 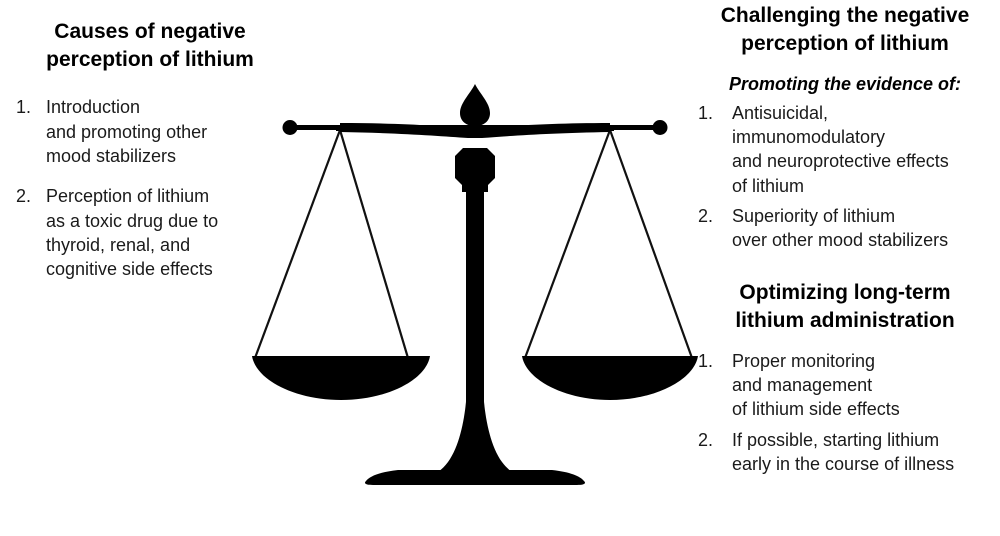 What do you see at coordinates (150, 59) in the screenshot?
I see `left-heading-line-2: perception of lithium` at bounding box center [150, 59].